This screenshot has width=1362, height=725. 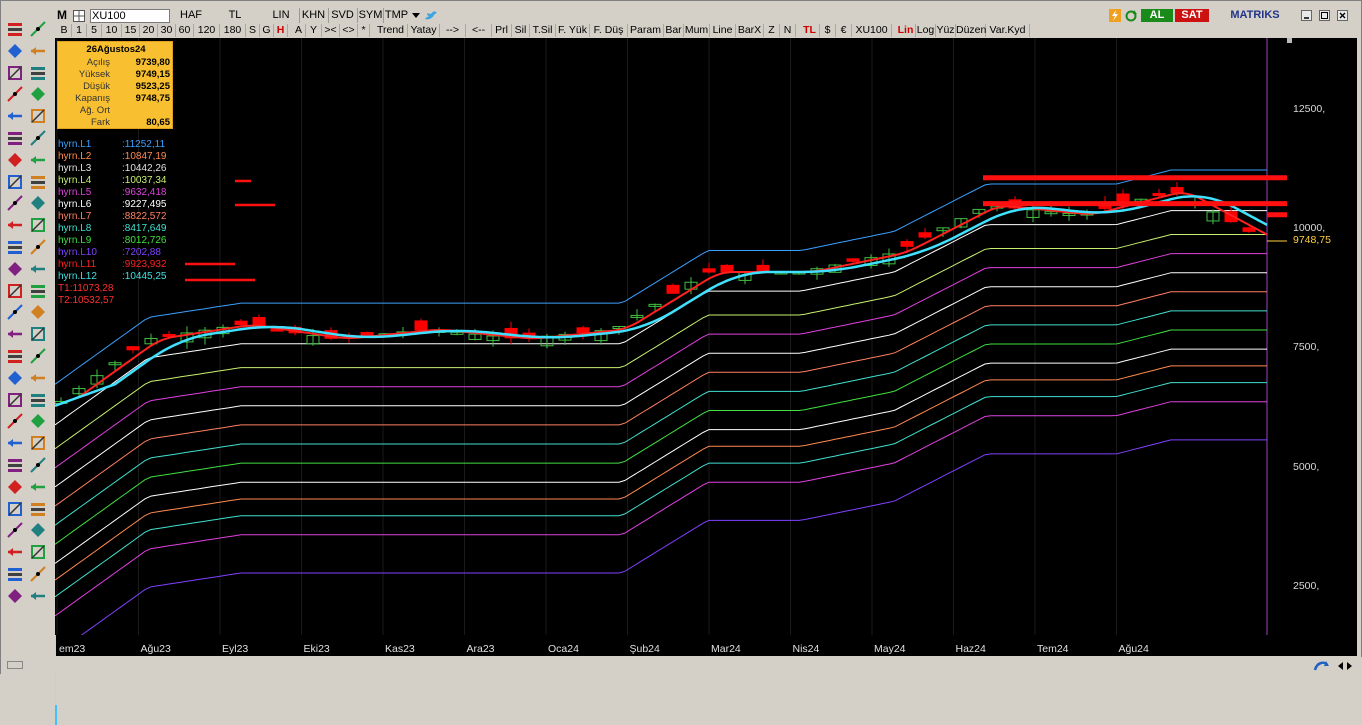 I want to click on brush-icon, so click(x=15, y=94).